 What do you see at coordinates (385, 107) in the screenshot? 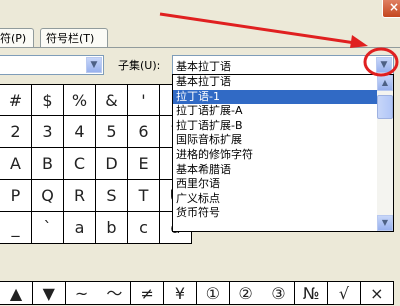
I see `scroll-thumb` at bounding box center [385, 107].